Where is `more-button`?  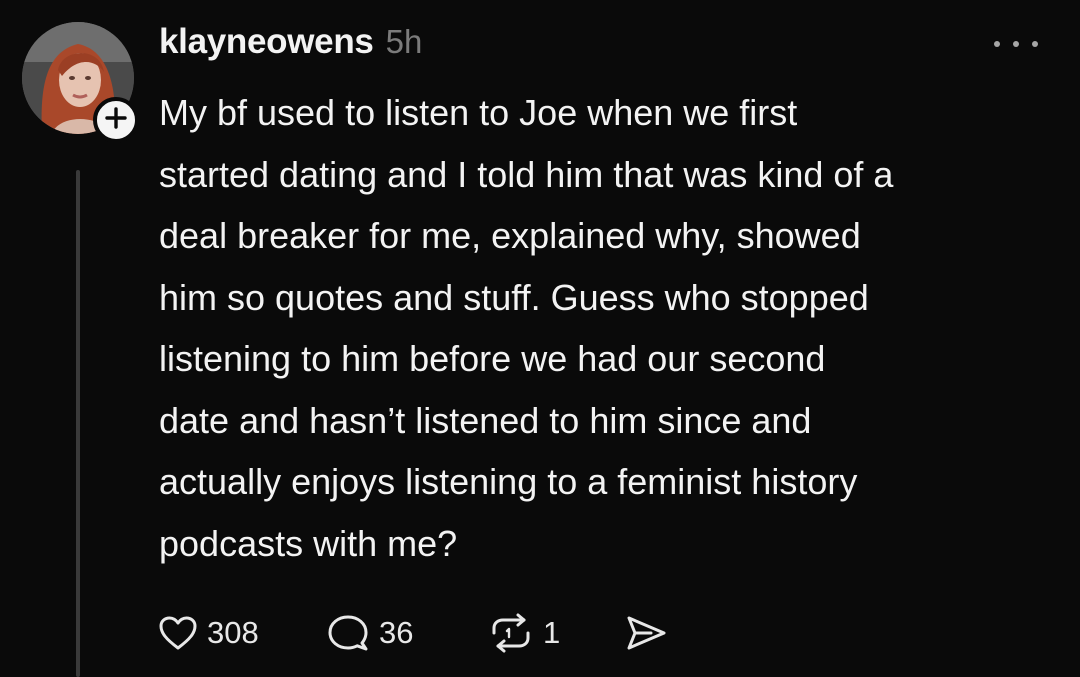 more-button is located at coordinates (1016, 44).